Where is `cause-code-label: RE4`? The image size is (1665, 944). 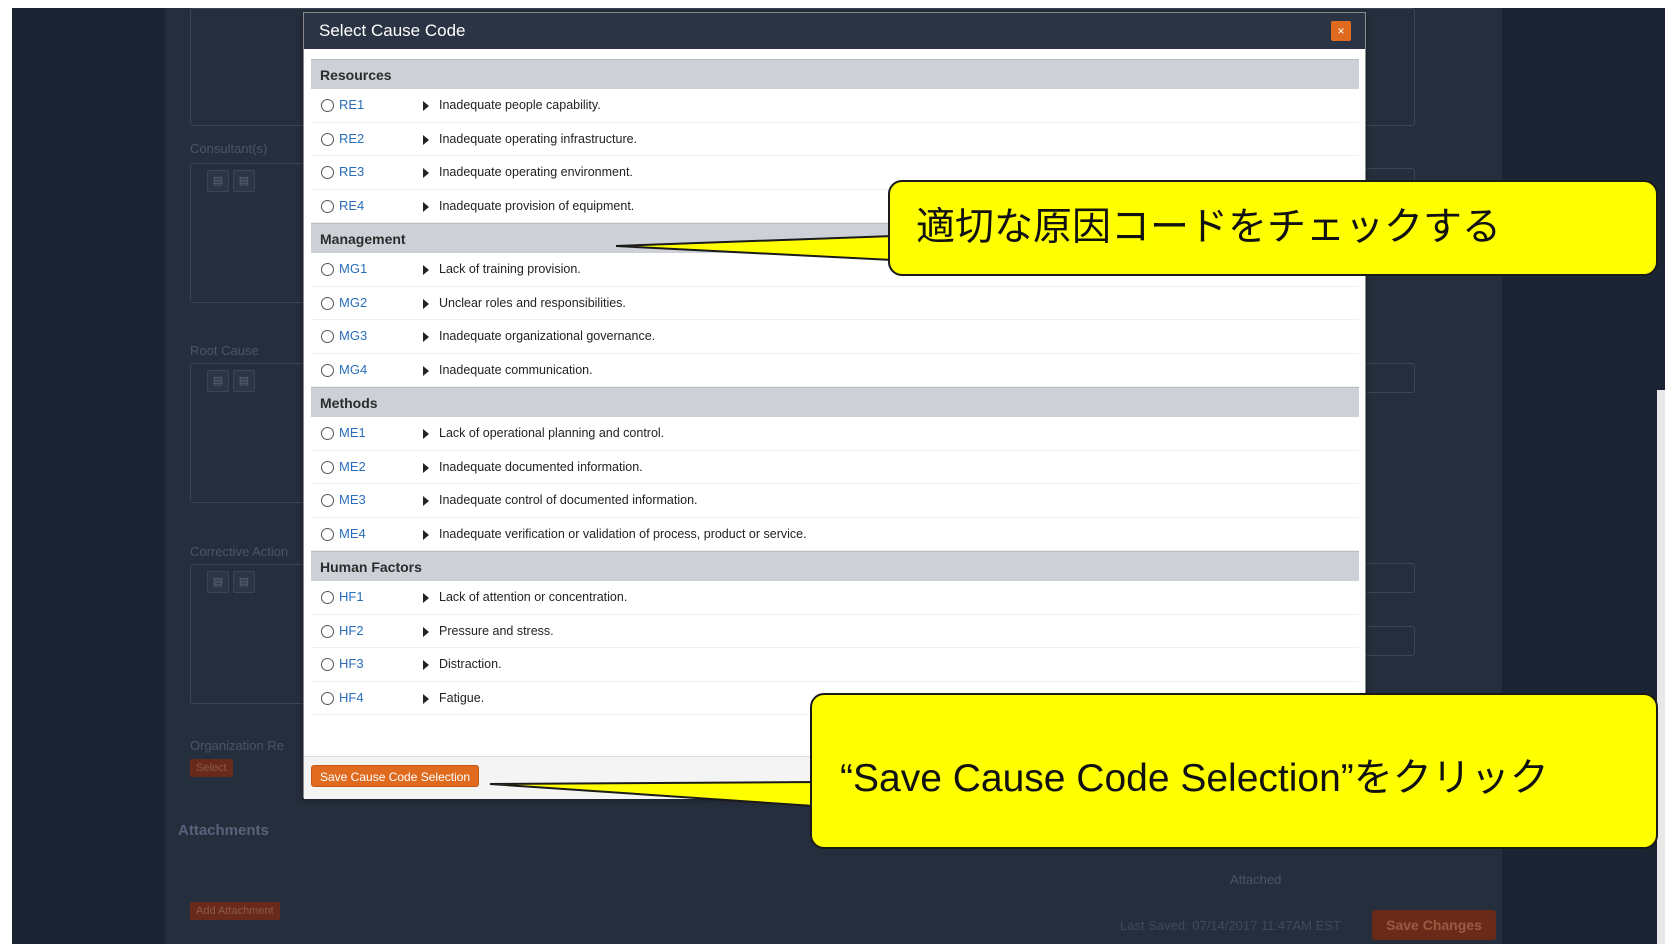
cause-code-label: RE4 is located at coordinates (351, 205).